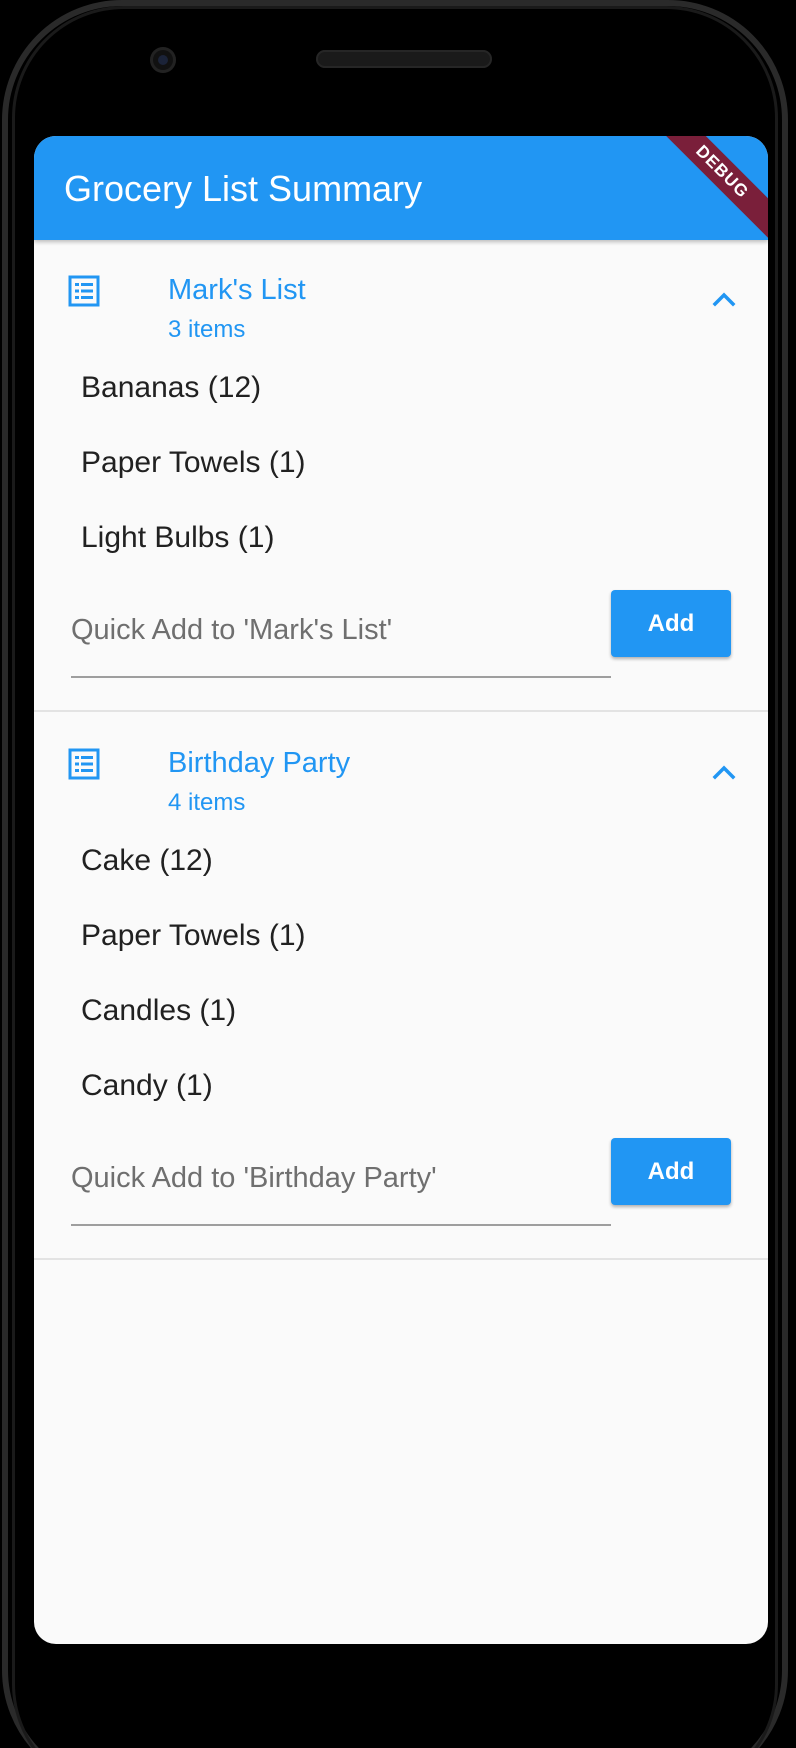 The height and width of the screenshot is (1748, 796). What do you see at coordinates (254, 1178) in the screenshot?
I see `quick-add-placeholder: Quick Add to 'Birthday Party'` at bounding box center [254, 1178].